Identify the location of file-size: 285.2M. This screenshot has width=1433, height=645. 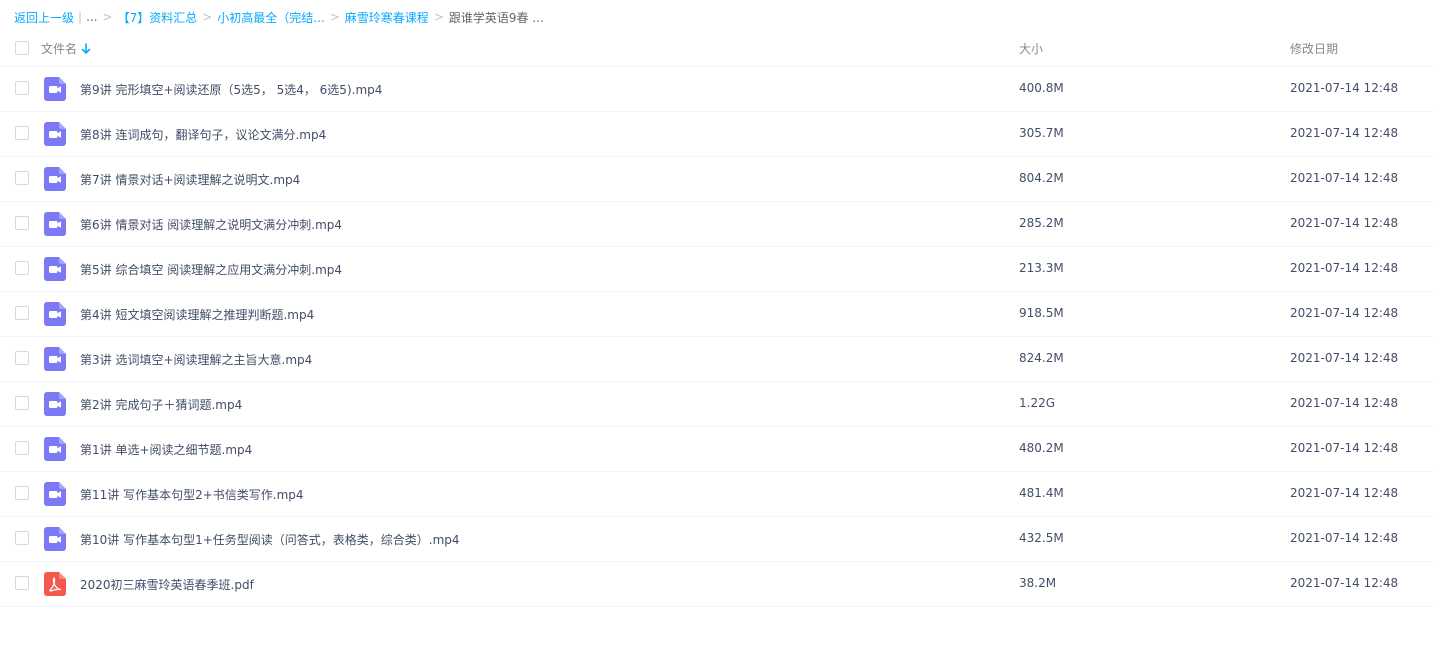
(1041, 223).